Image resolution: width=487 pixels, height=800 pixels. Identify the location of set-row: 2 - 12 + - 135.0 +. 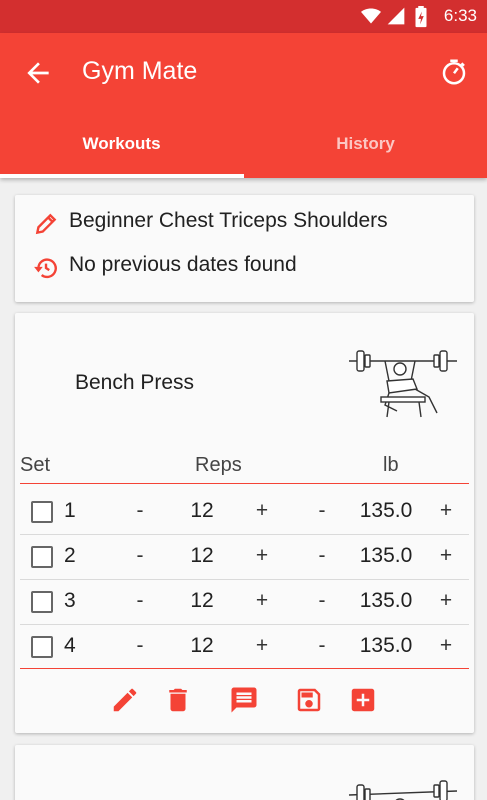
(244, 557).